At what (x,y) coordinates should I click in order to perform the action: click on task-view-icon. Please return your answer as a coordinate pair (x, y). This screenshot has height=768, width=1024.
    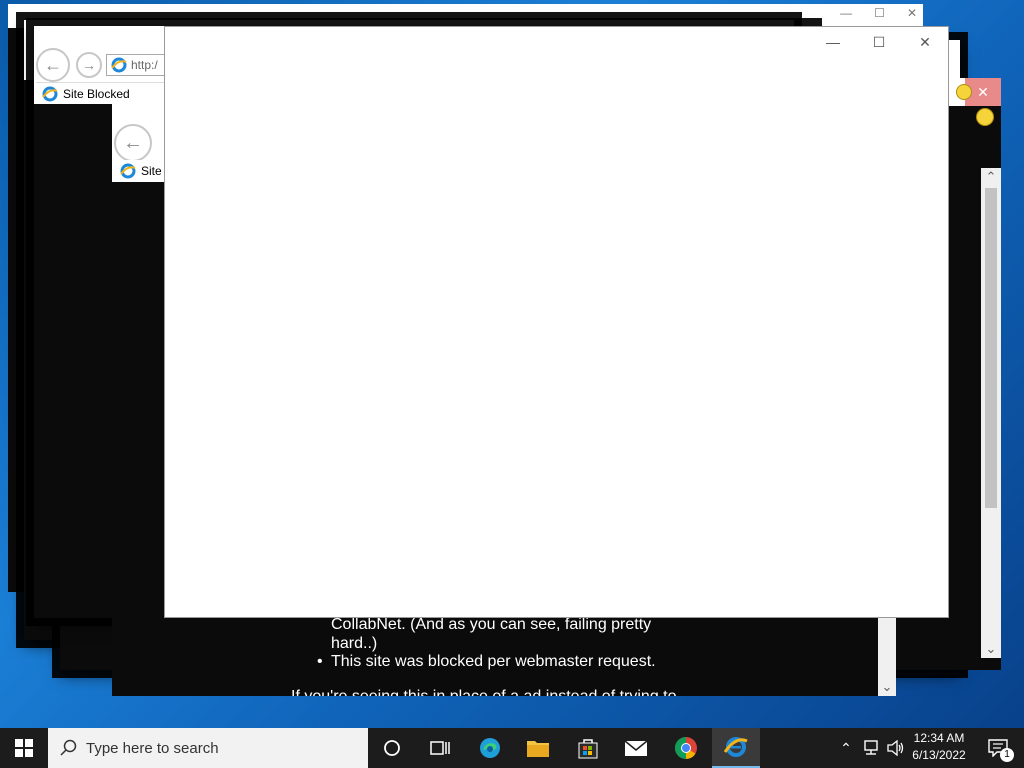
    Looking at the image, I should click on (440, 748).